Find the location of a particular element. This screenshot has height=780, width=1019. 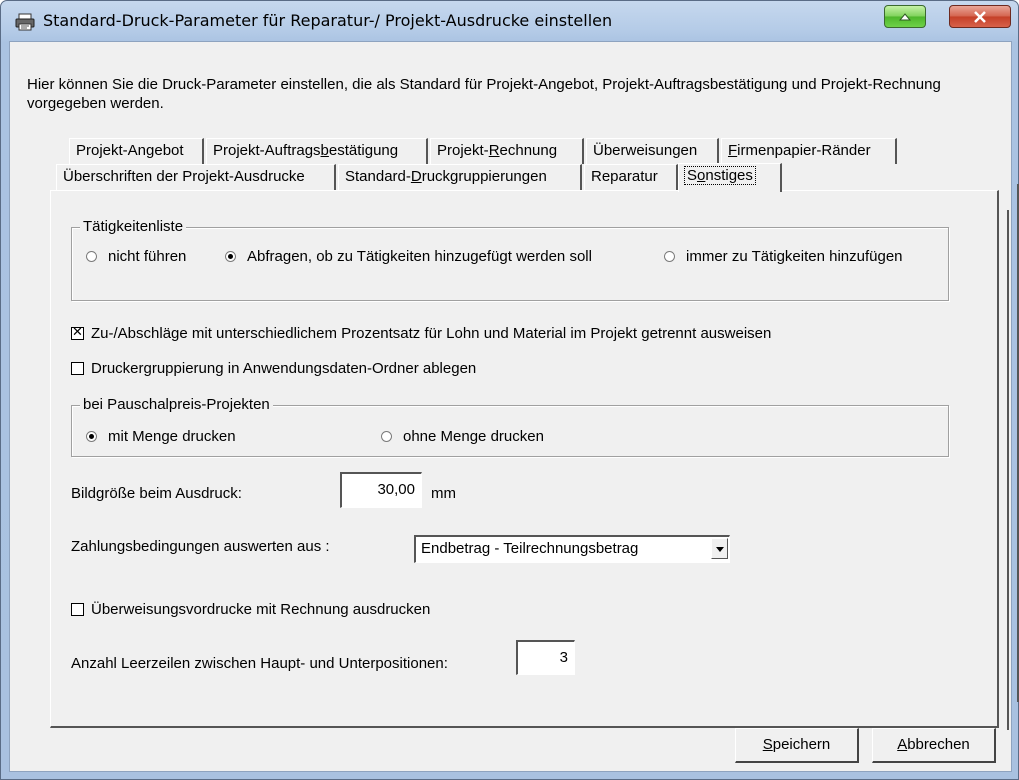

tab-reparatur: Reparatur is located at coordinates (631, 177).